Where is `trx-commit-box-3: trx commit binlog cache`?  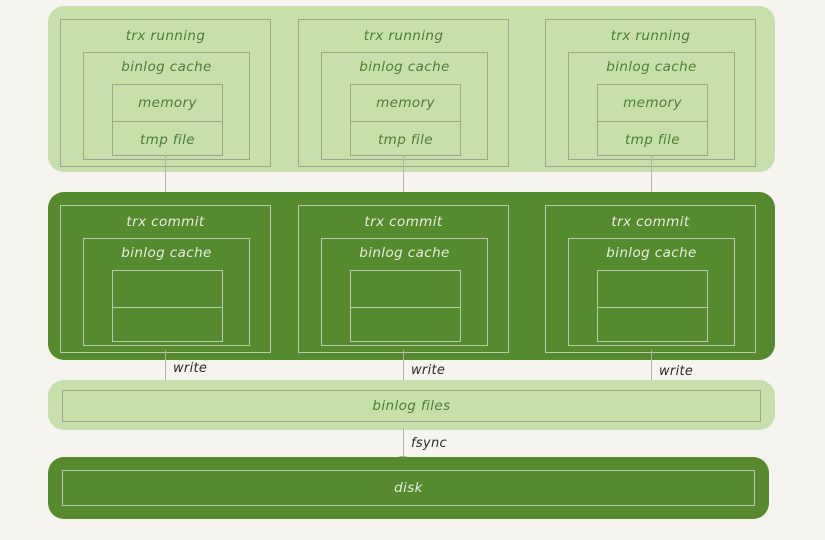 trx-commit-box-3: trx commit binlog cache is located at coordinates (650, 279).